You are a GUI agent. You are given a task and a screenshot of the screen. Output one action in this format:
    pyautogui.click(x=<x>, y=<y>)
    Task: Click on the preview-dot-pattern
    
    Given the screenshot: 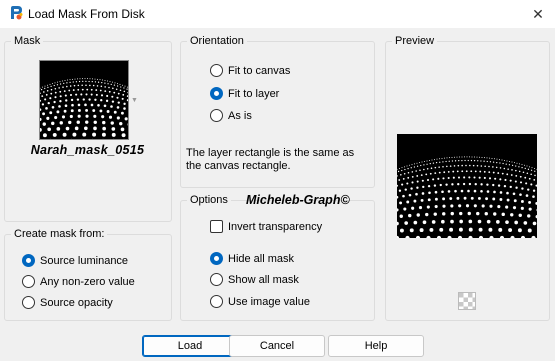 What is the action you would take?
    pyautogui.click(x=467, y=197)
    